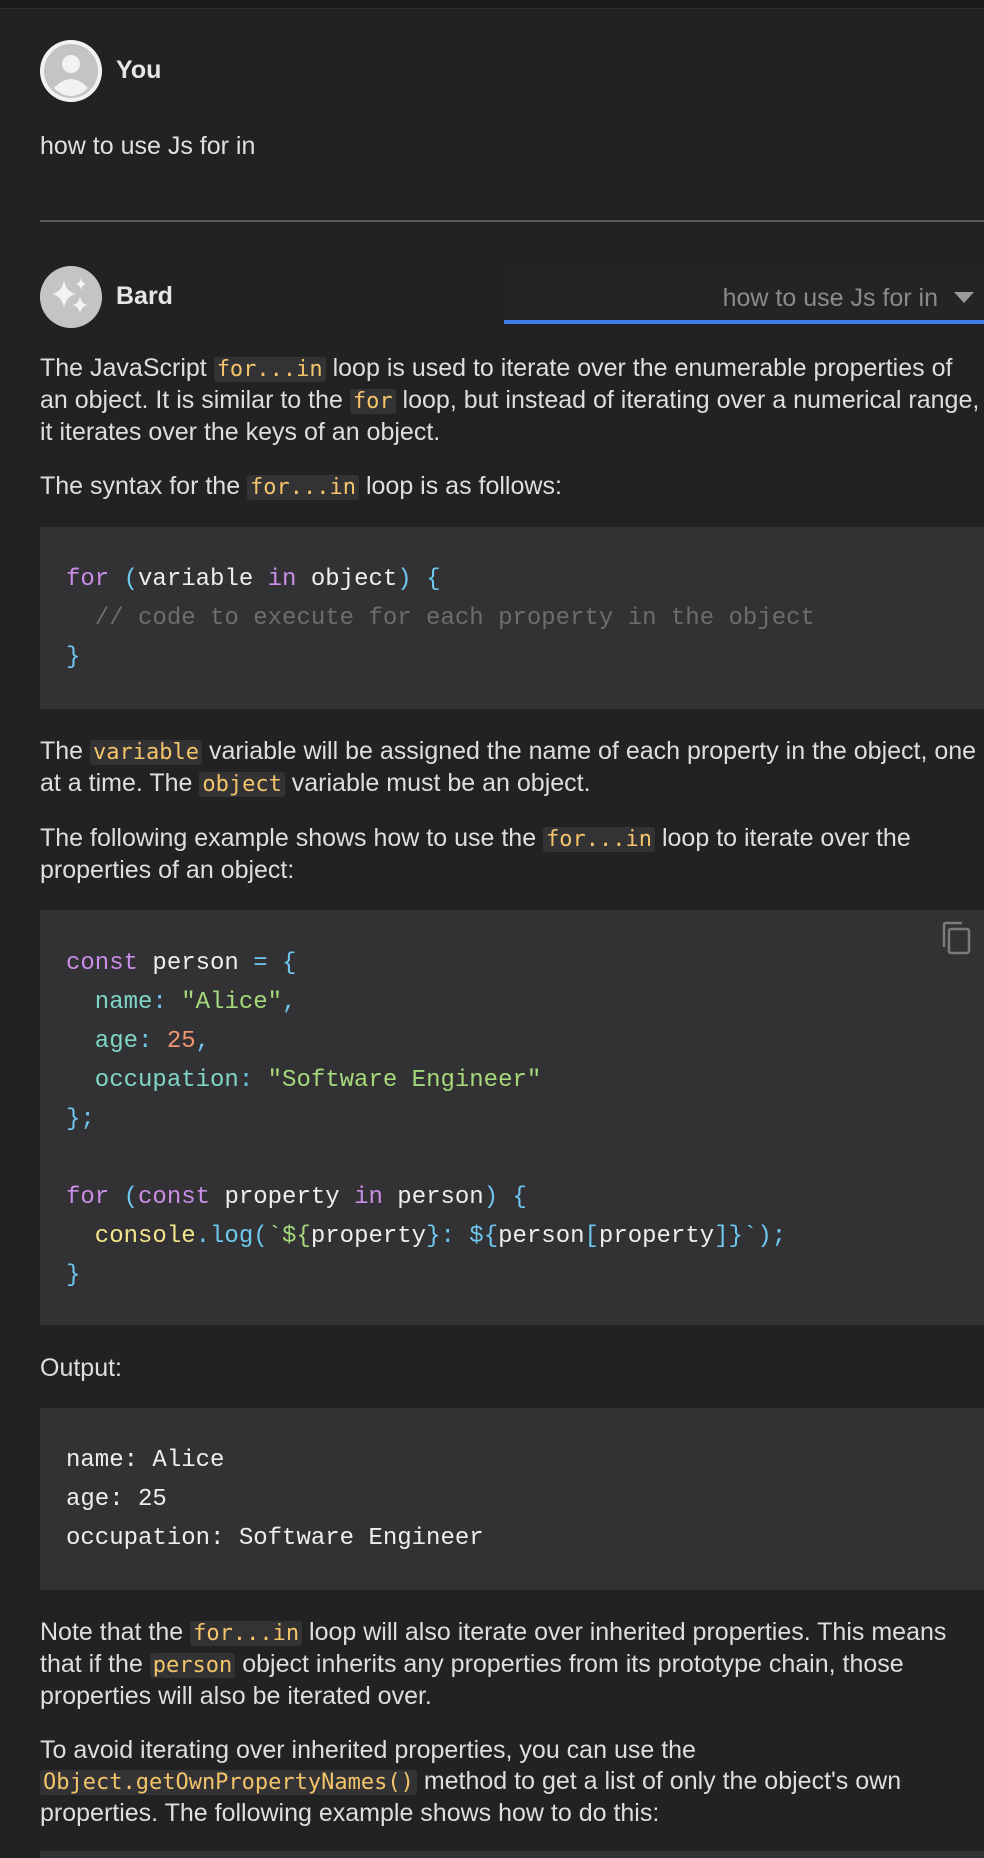 This screenshot has width=984, height=1858. I want to click on draft-selector-label: how to use Js for in, so click(830, 298).